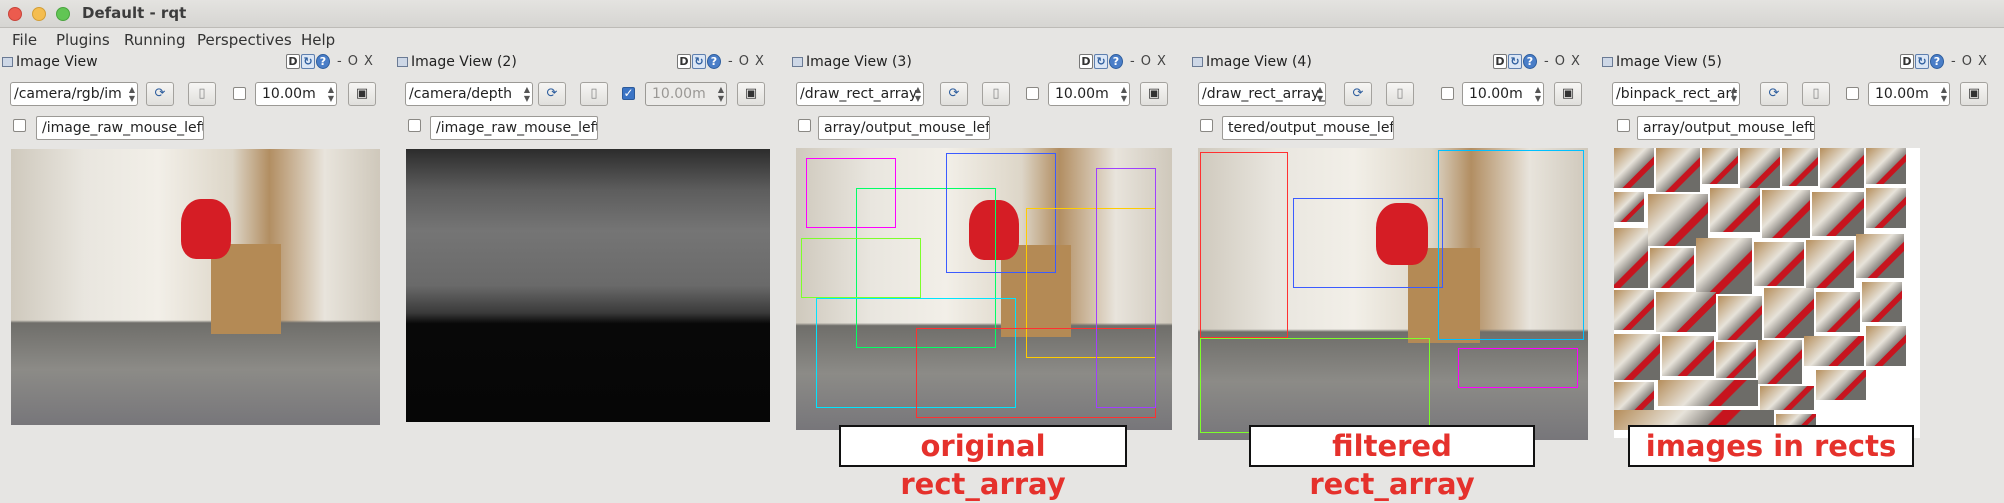 Image resolution: width=2004 pixels, height=503 pixels. Describe the element at coordinates (592, 63) in the screenshot. I see `panel-header: Image View (2) D ↻? - O X` at that location.